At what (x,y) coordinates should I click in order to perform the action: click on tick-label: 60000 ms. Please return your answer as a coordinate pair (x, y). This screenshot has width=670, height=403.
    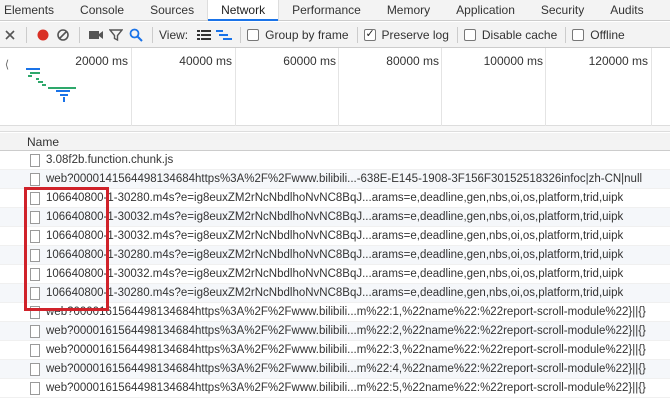
    Looking at the image, I should click on (309, 61).